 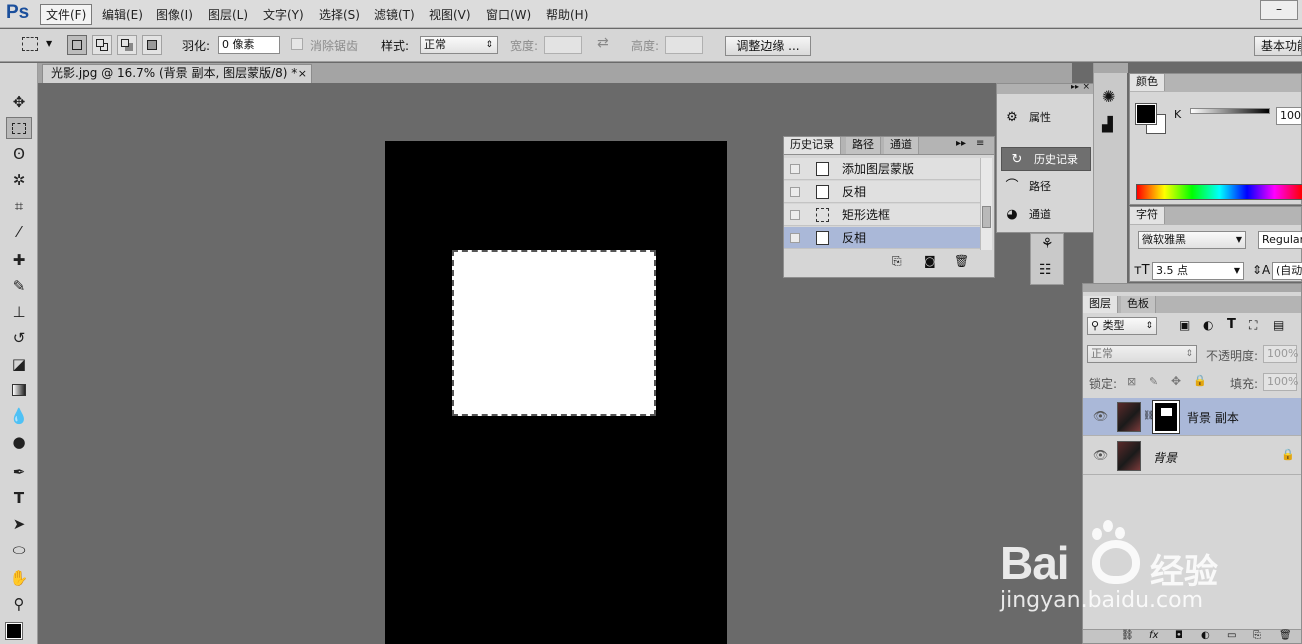 What do you see at coordinates (1138, 304) in the screenshot?
I see `tab-swatches: 色板` at bounding box center [1138, 304].